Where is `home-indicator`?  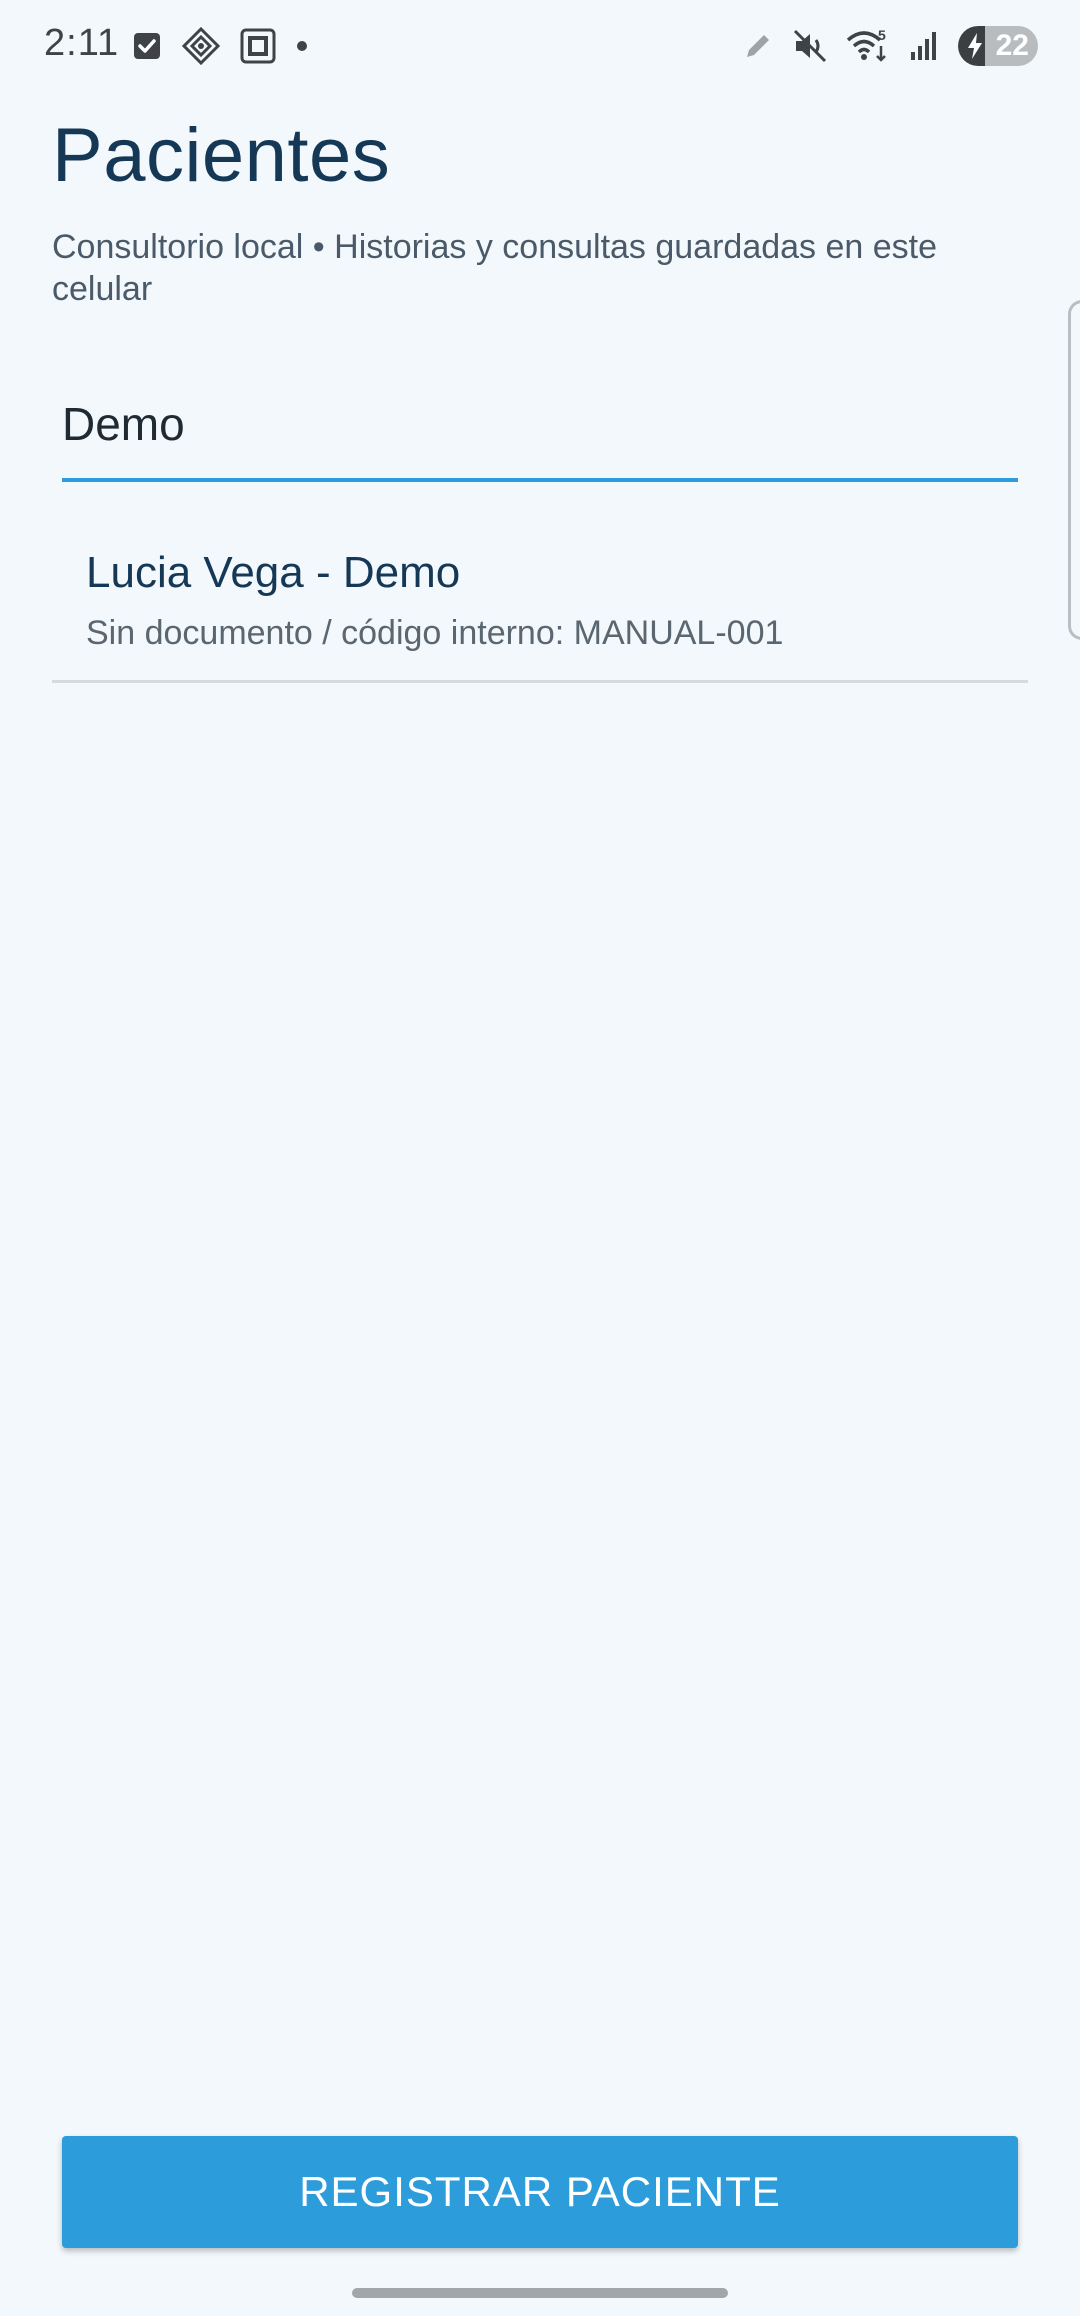 home-indicator is located at coordinates (540, 2293).